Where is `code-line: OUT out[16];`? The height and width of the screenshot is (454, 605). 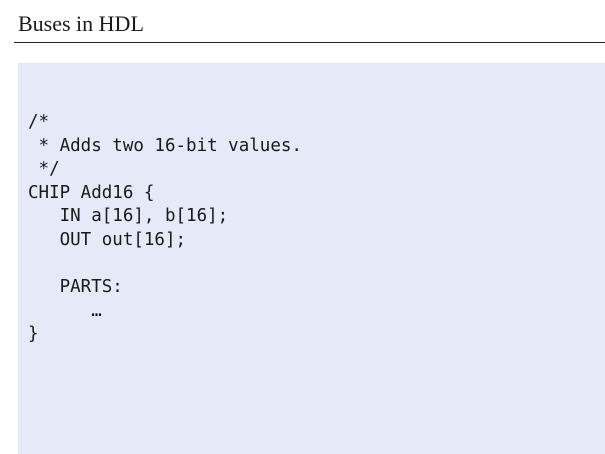 code-line: OUT out[16]; is located at coordinates (107, 239).